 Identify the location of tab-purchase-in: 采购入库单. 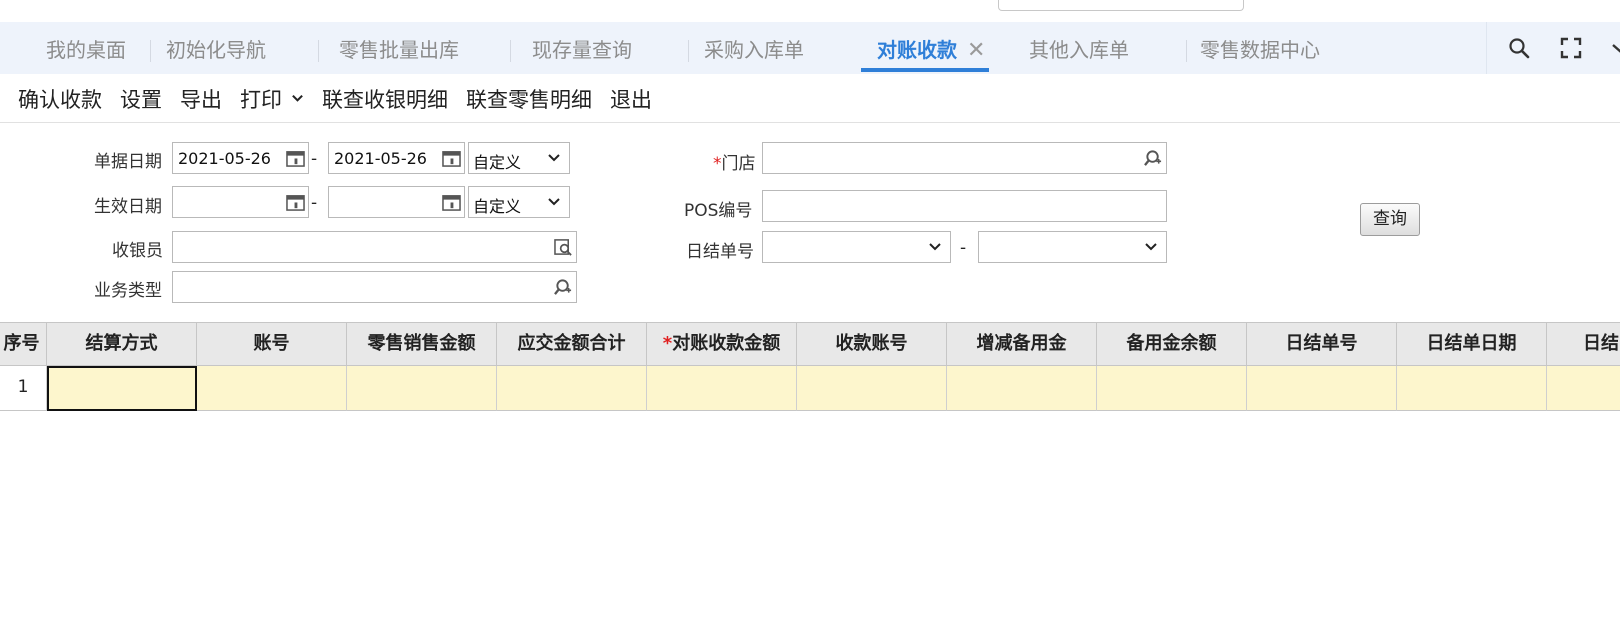
(754, 48).